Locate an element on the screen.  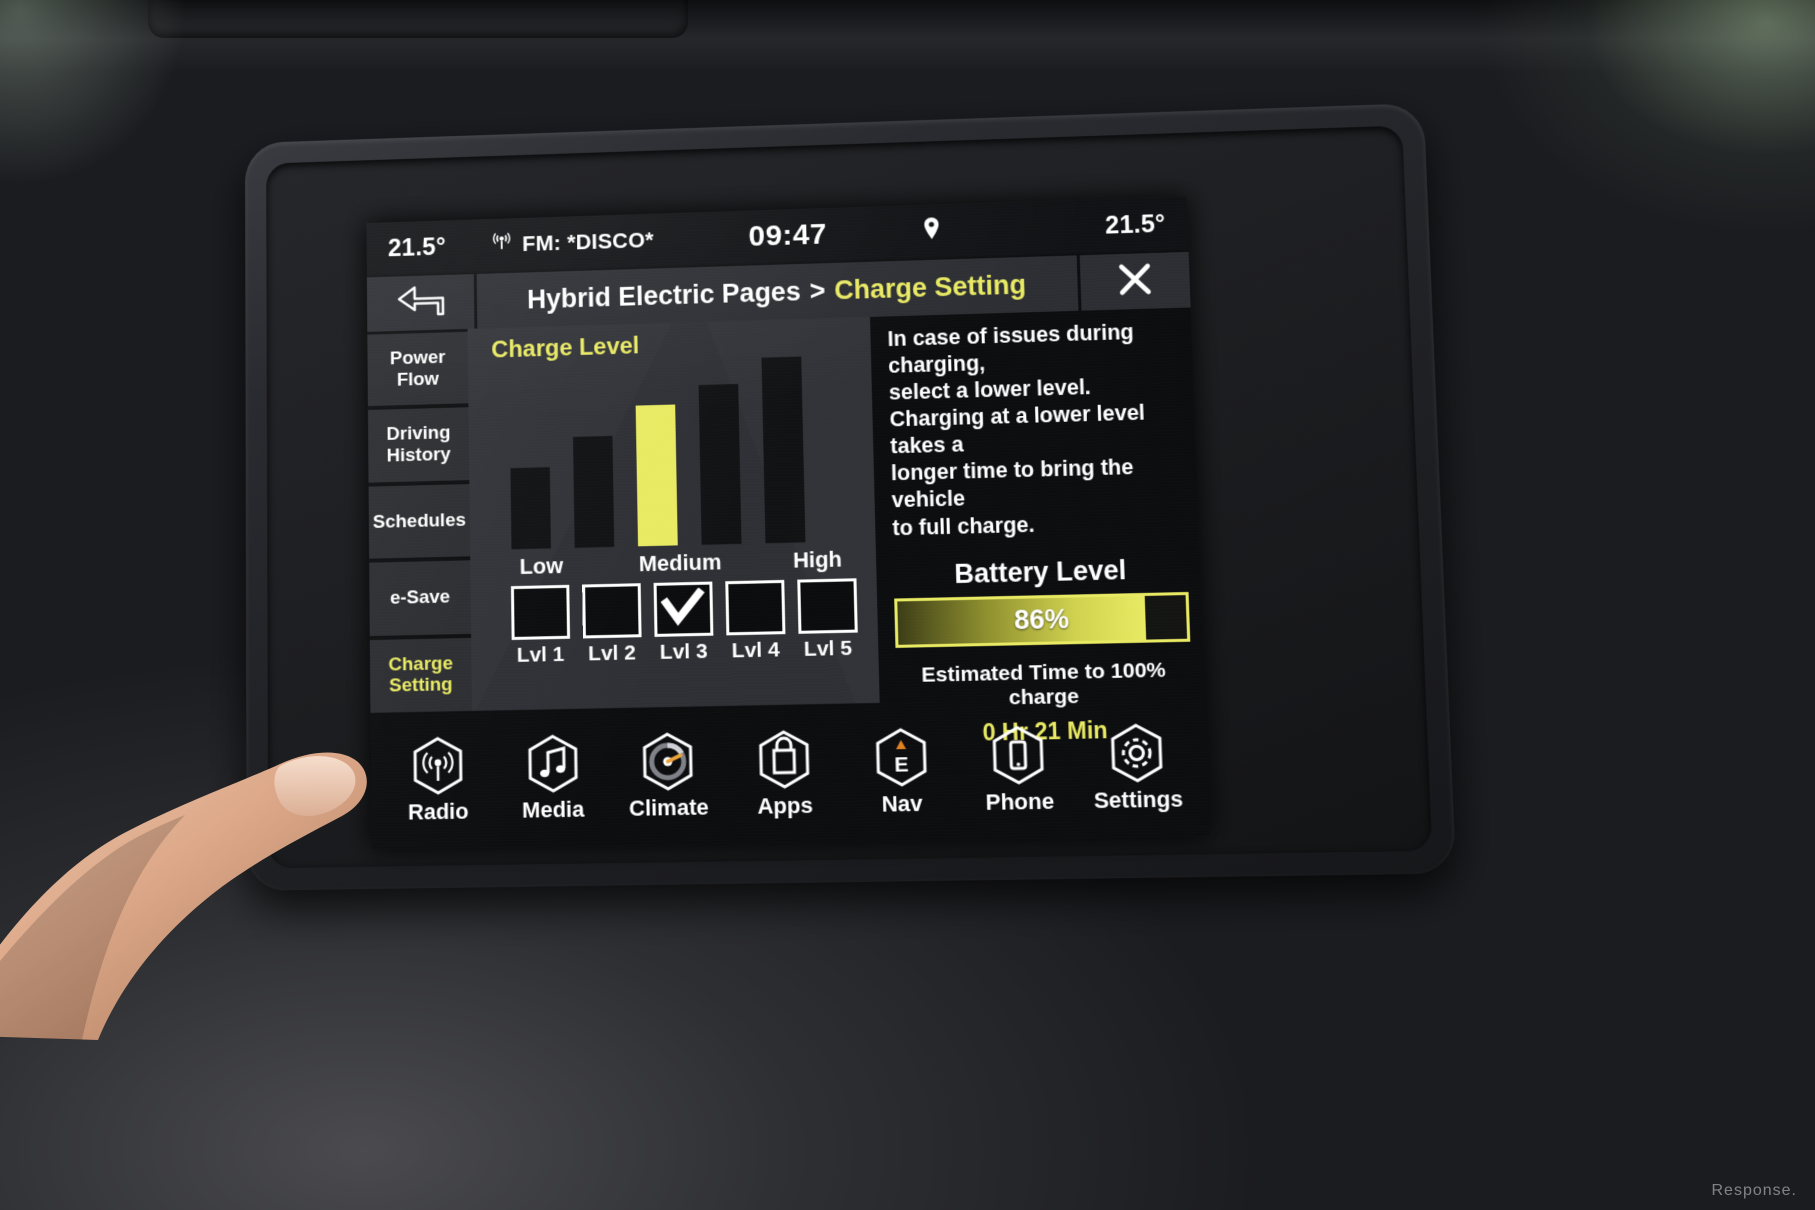
level-option-lvl-2: Lvl 2 is located at coordinates (611, 624).